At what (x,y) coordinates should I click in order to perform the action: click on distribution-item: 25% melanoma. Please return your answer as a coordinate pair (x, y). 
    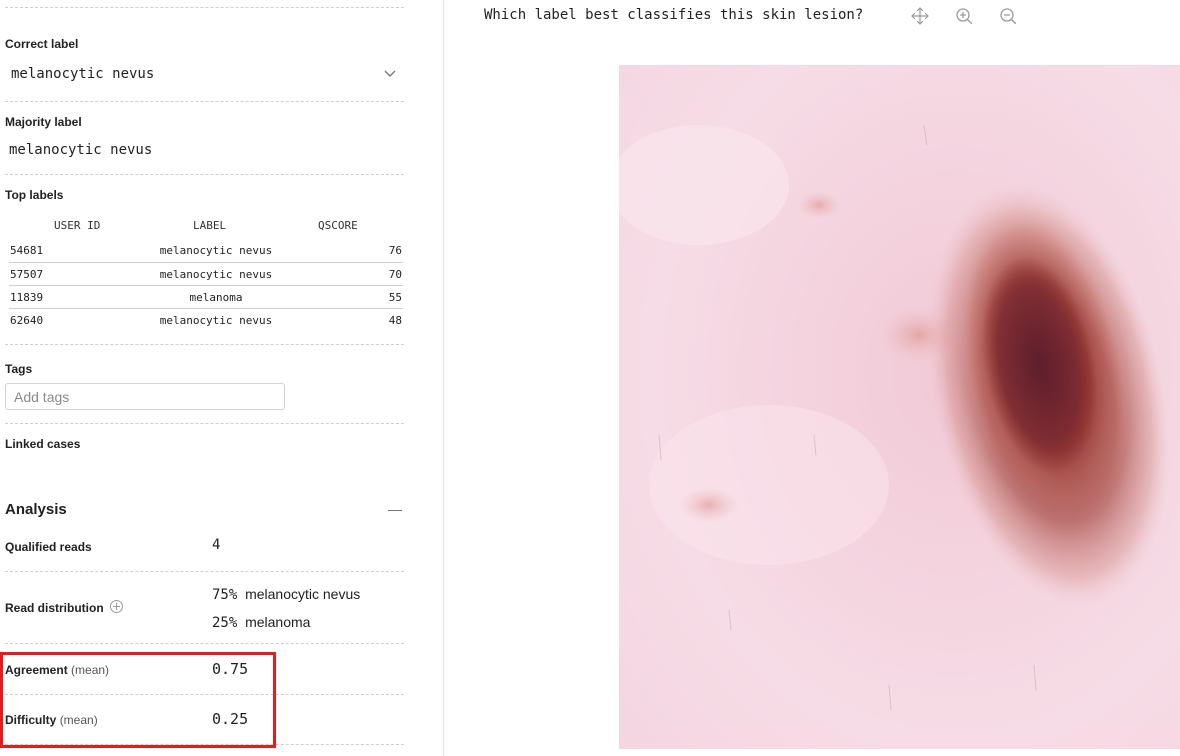
    Looking at the image, I should click on (261, 622).